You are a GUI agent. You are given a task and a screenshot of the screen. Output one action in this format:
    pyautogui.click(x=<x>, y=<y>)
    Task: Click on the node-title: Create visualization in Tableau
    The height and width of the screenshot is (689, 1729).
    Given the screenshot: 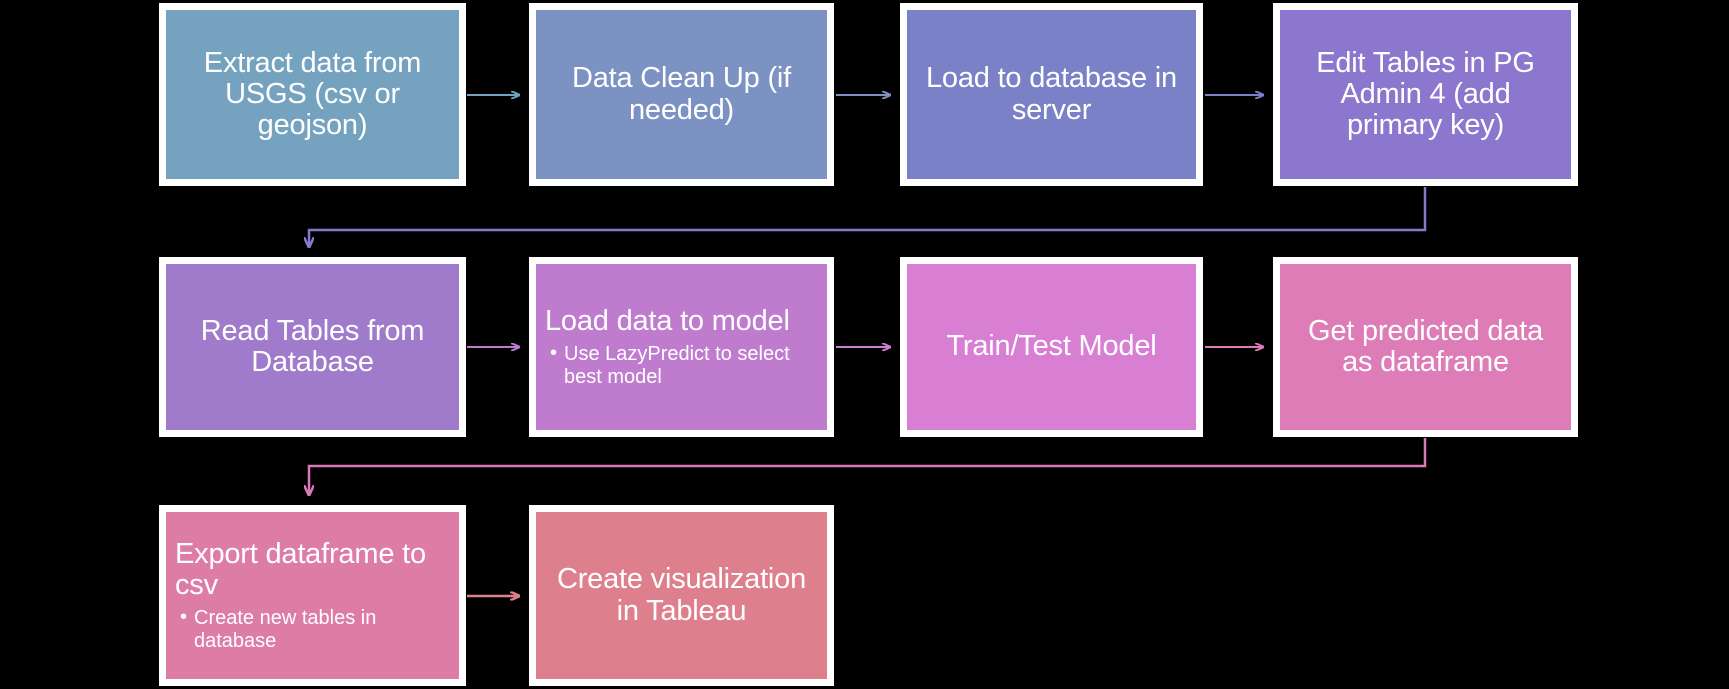 What is the action you would take?
    pyautogui.click(x=681, y=595)
    